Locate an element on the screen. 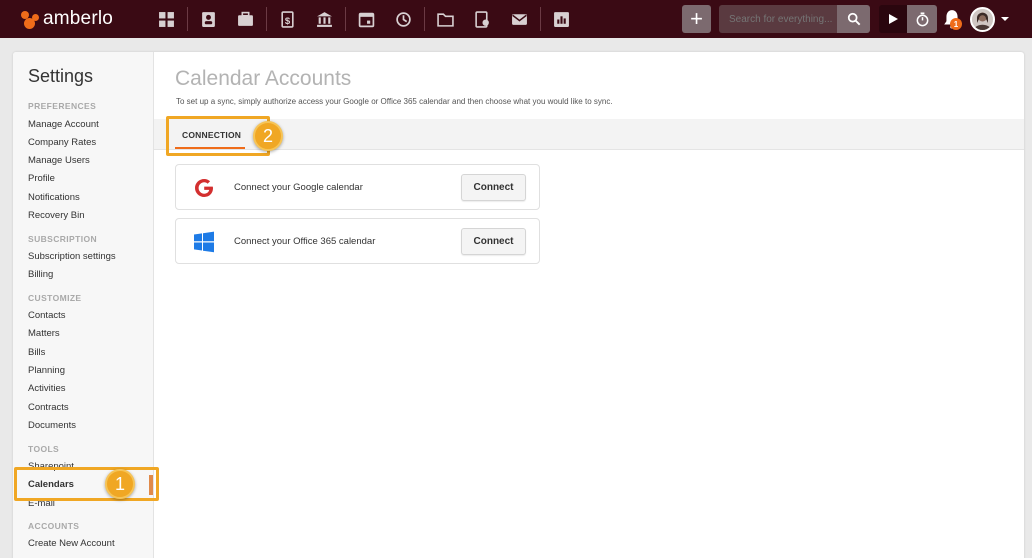 Image resolution: width=1032 pixels, height=558 pixels. connect-google-button: Connect is located at coordinates (493, 187).